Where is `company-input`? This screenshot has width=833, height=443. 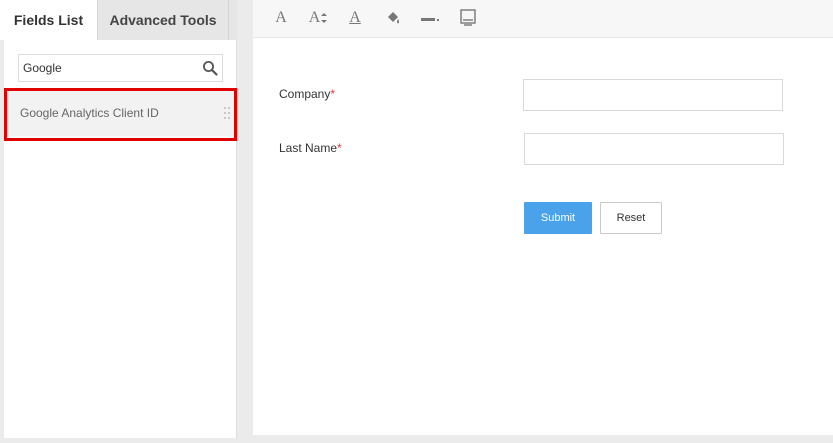
company-input is located at coordinates (653, 95).